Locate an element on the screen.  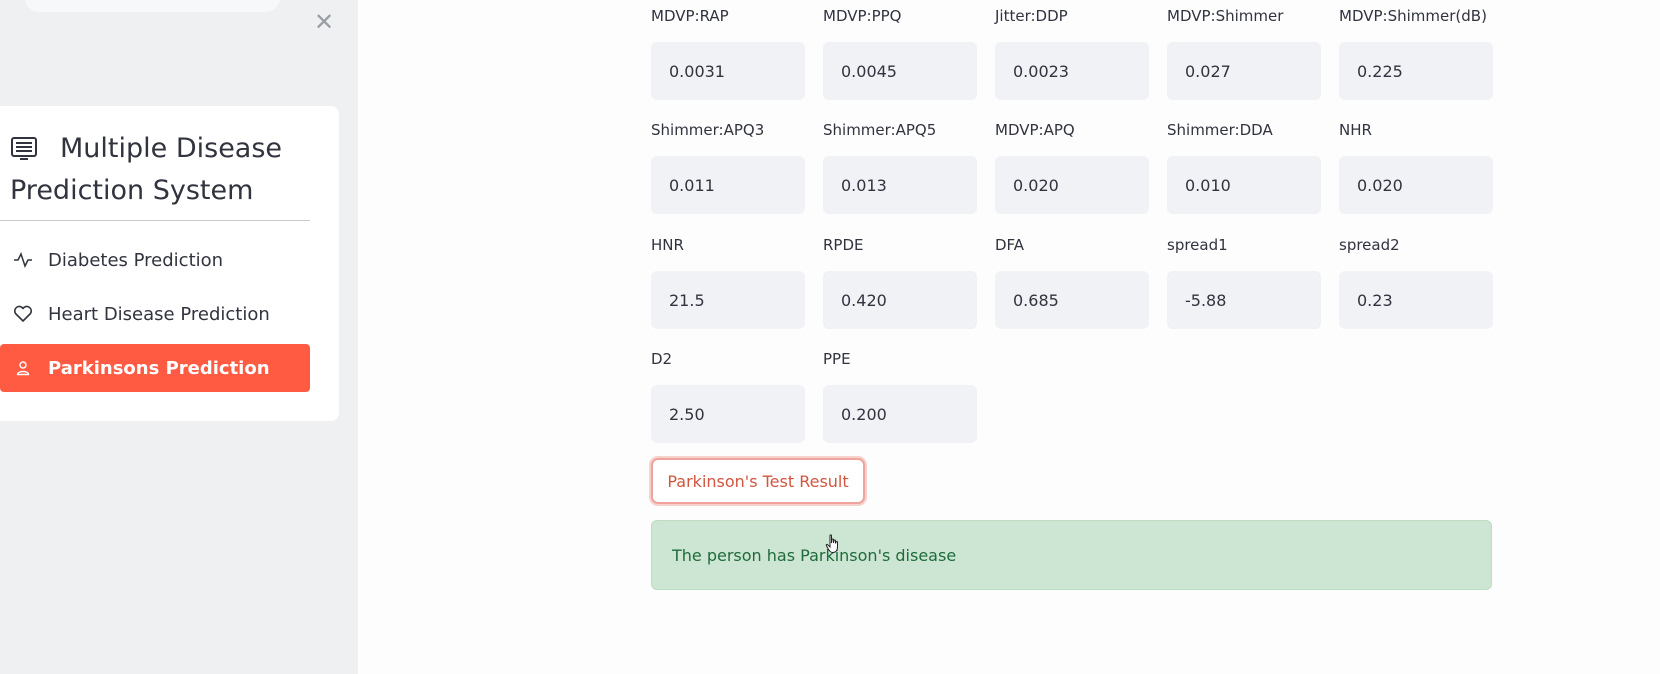
field-spread1: spread1 is located at coordinates (1244, 281).